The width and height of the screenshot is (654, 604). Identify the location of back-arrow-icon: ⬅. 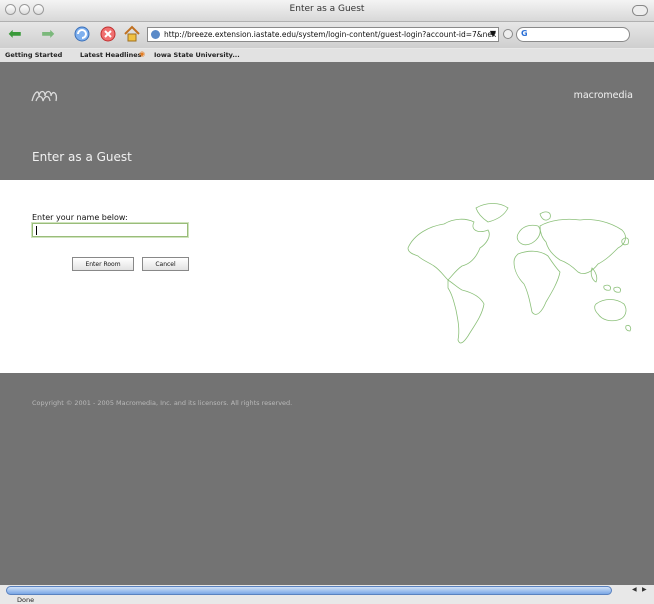
(15, 34).